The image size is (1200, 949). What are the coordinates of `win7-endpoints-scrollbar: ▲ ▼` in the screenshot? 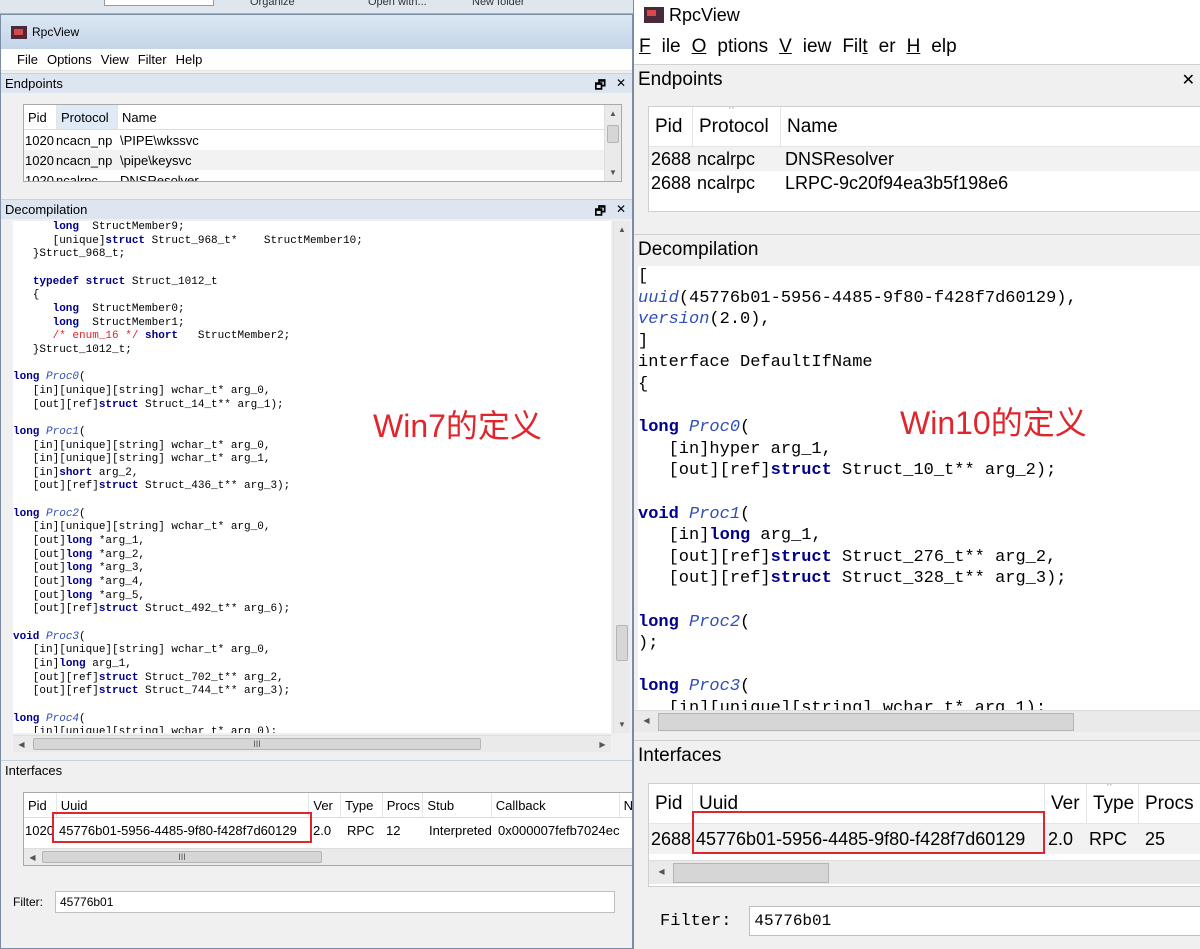 It's located at (612, 143).